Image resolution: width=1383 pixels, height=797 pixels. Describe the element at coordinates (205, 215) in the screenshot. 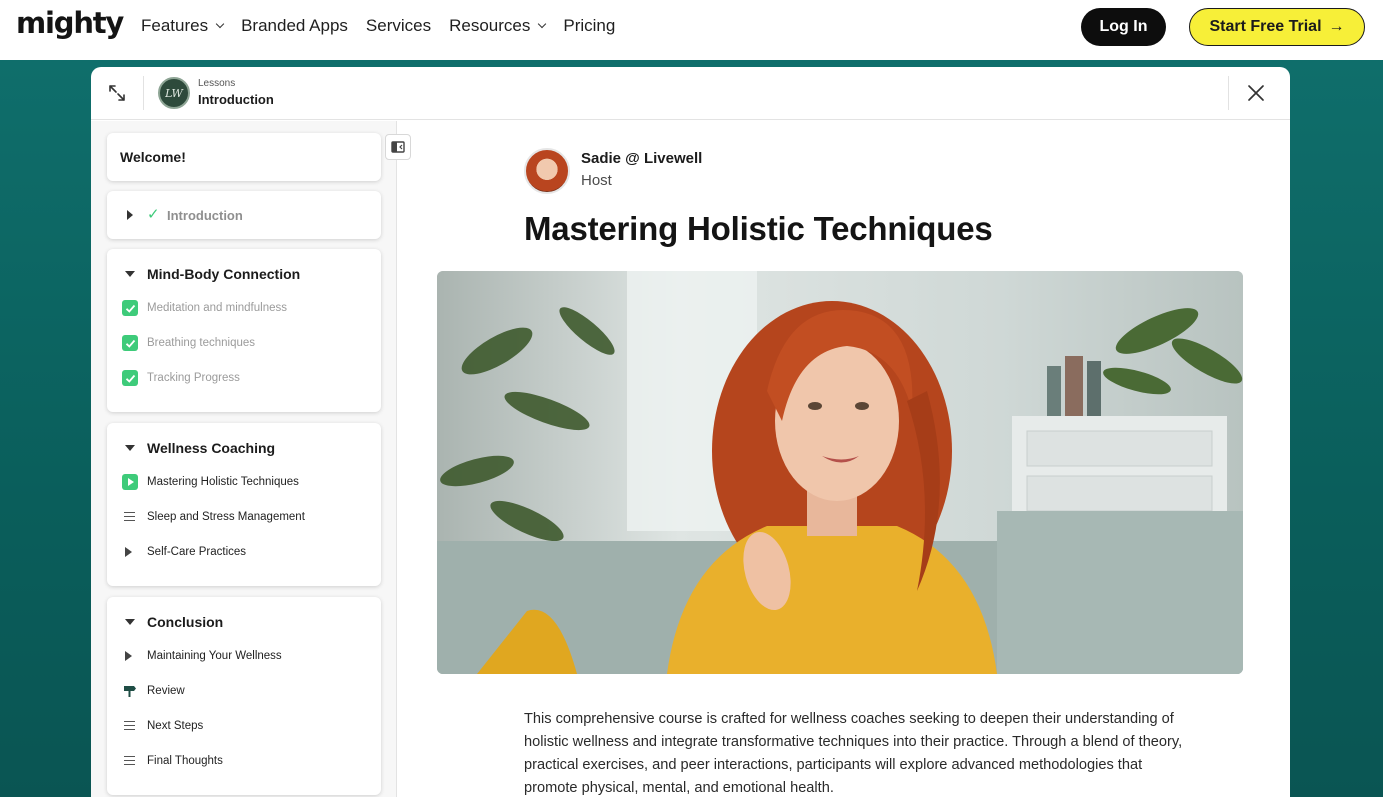

I see `introduction-label: Introduction` at that location.